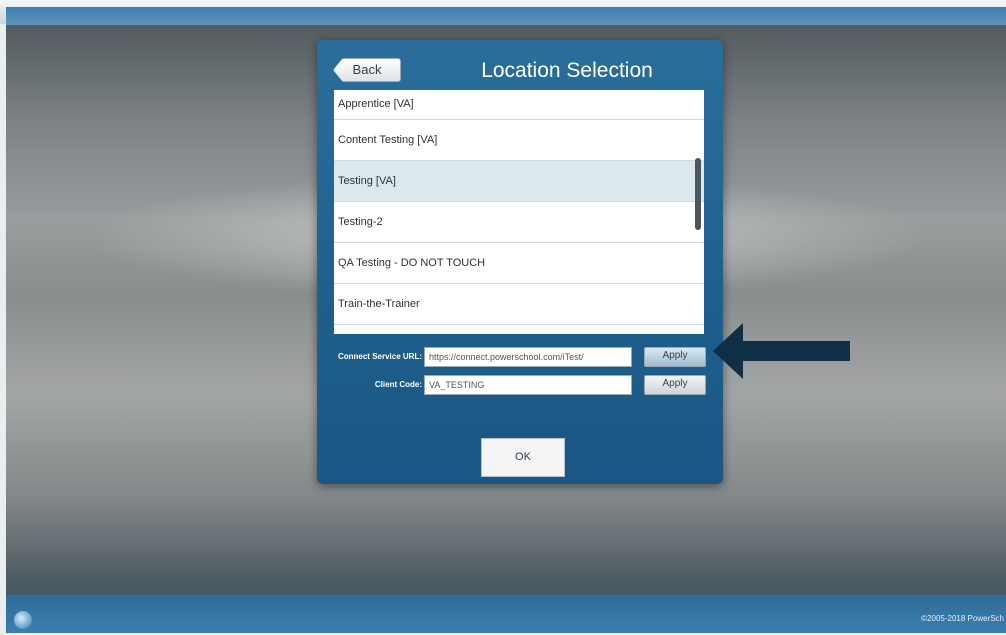 This screenshot has height=635, width=1006. I want to click on location-item-train-the-trainer: Train-the-Trainer, so click(519, 304).